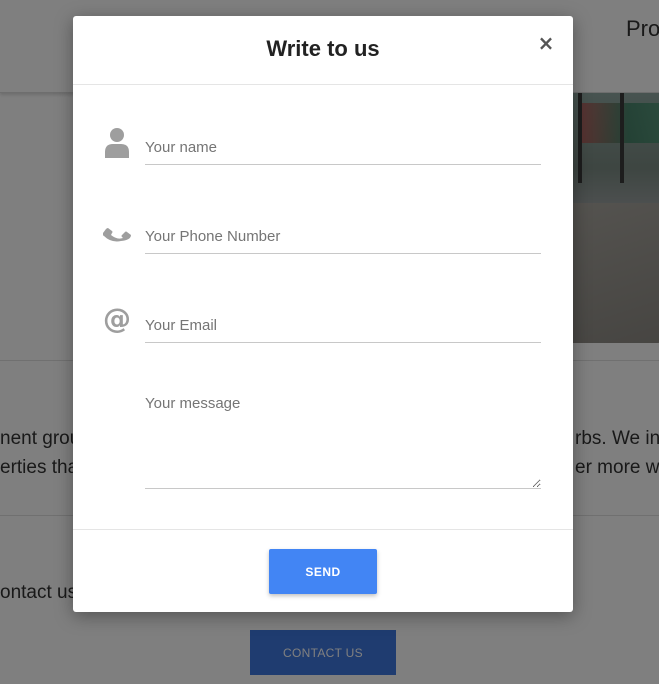 This screenshot has height=684, width=659. I want to click on phone-field-row, so click(323, 240).